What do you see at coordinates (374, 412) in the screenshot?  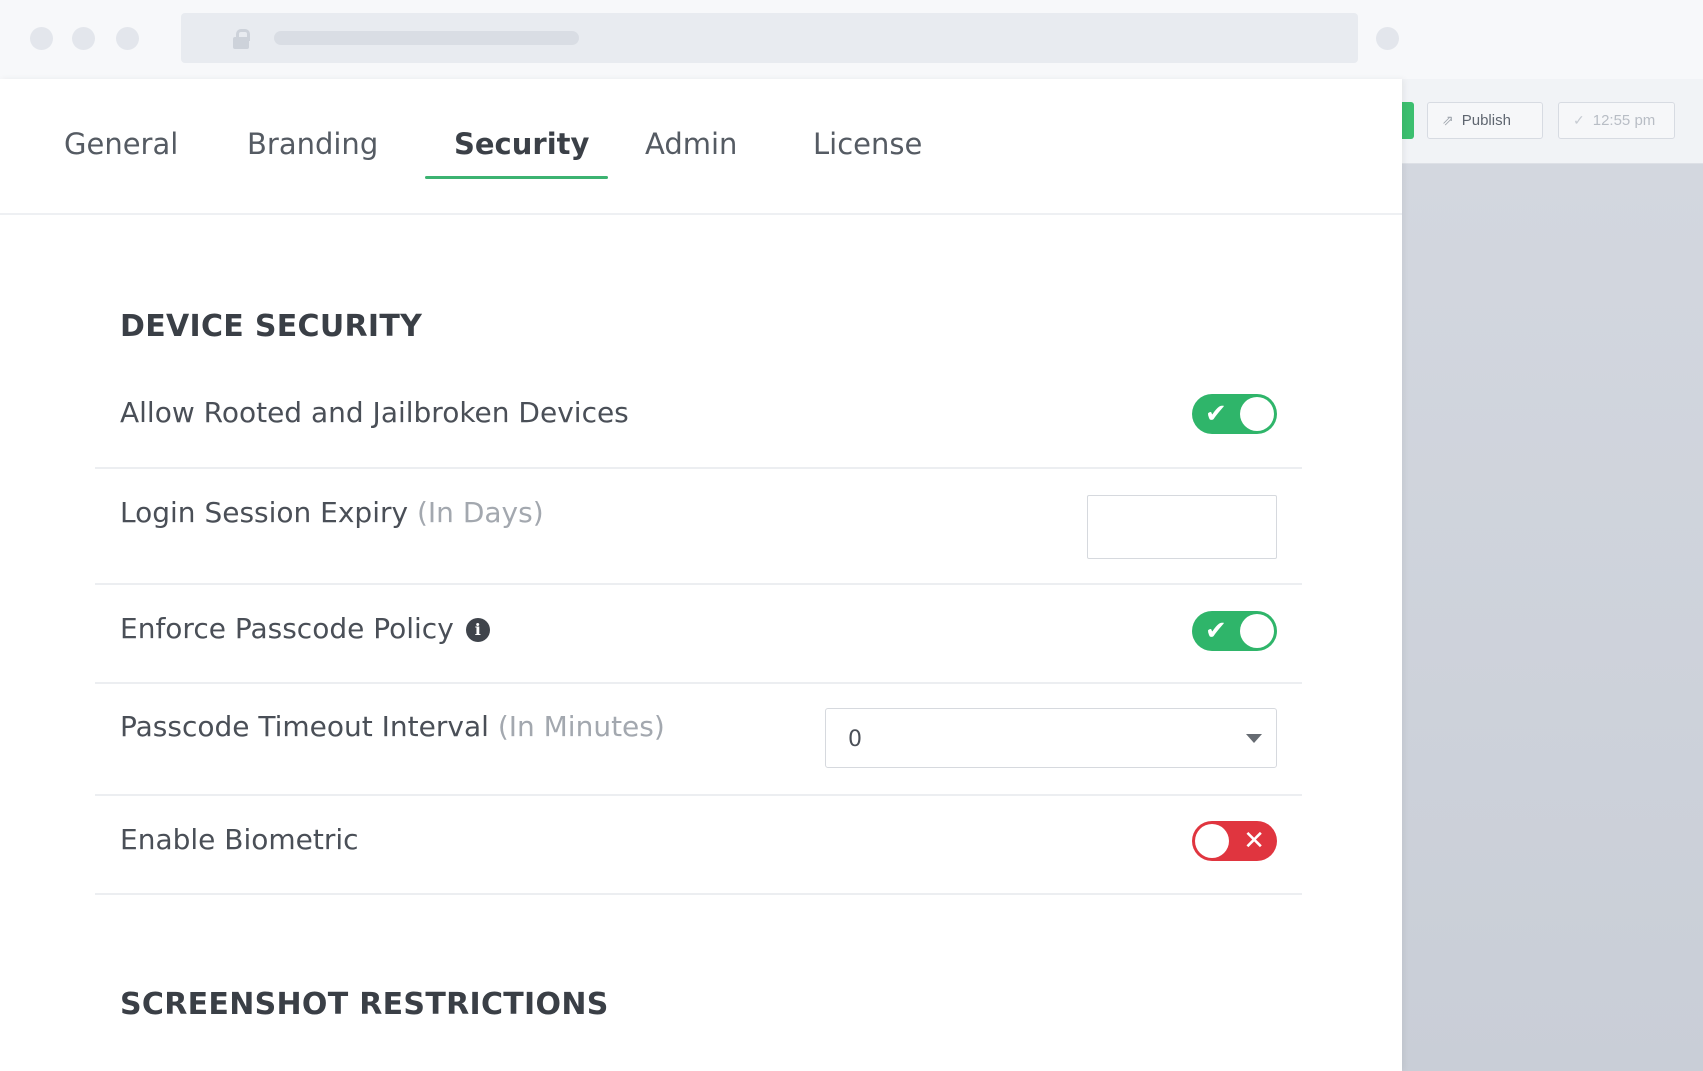 I see `allow-rooted-label: Allow Rooted and Jailbroken Devices` at bounding box center [374, 412].